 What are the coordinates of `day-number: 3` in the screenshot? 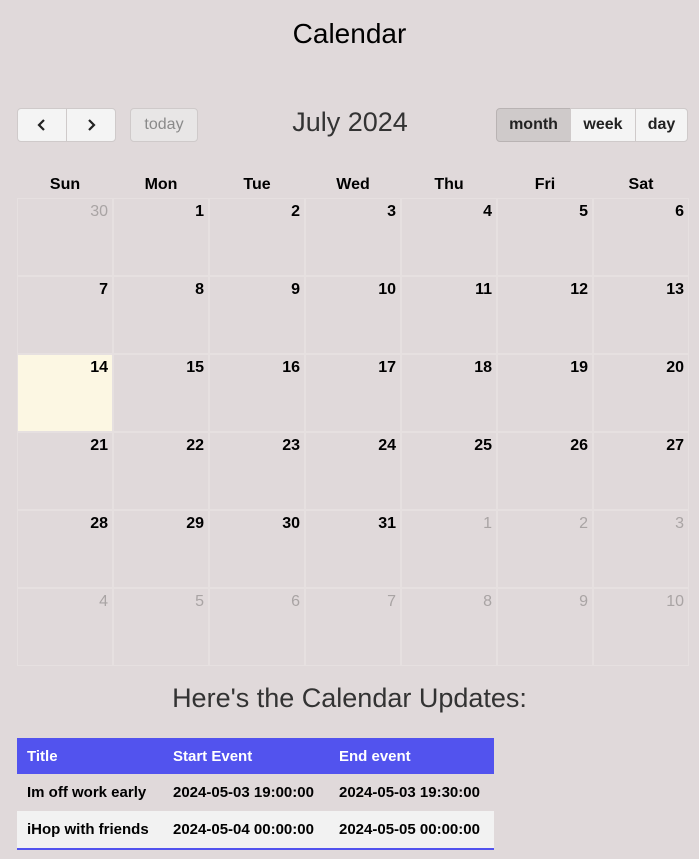 It's located at (679, 523).